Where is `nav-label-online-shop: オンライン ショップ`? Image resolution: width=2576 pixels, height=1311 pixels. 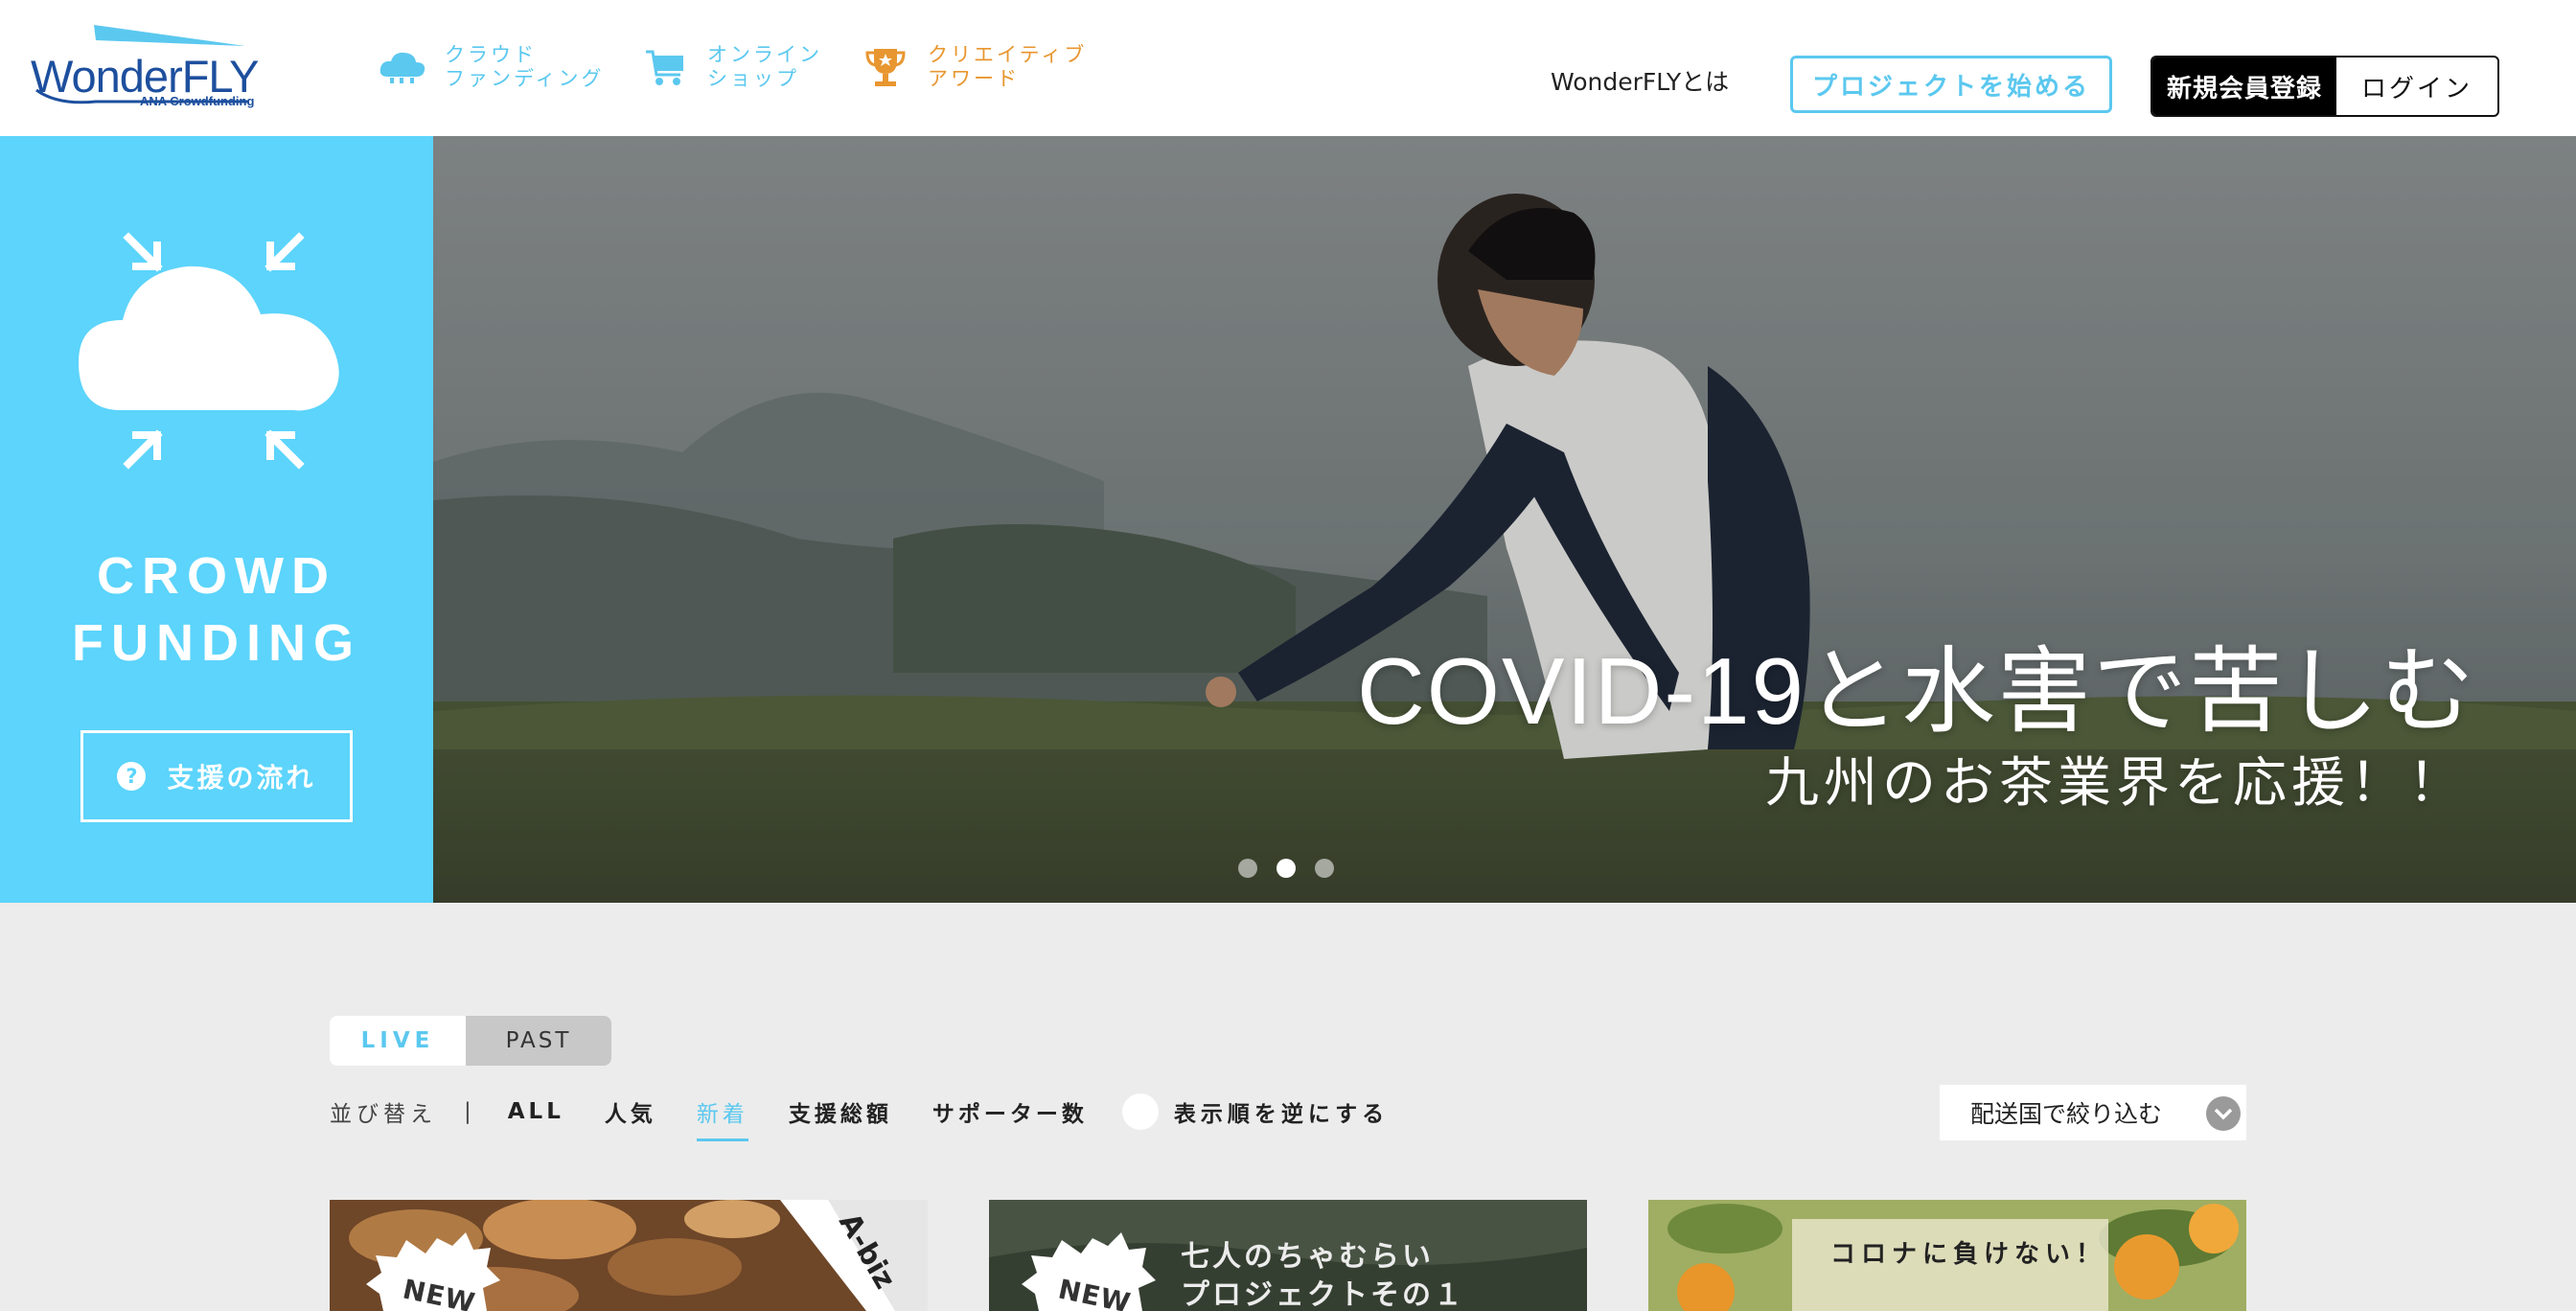
nav-label-online-shop: オンライン ショップ is located at coordinates (764, 66).